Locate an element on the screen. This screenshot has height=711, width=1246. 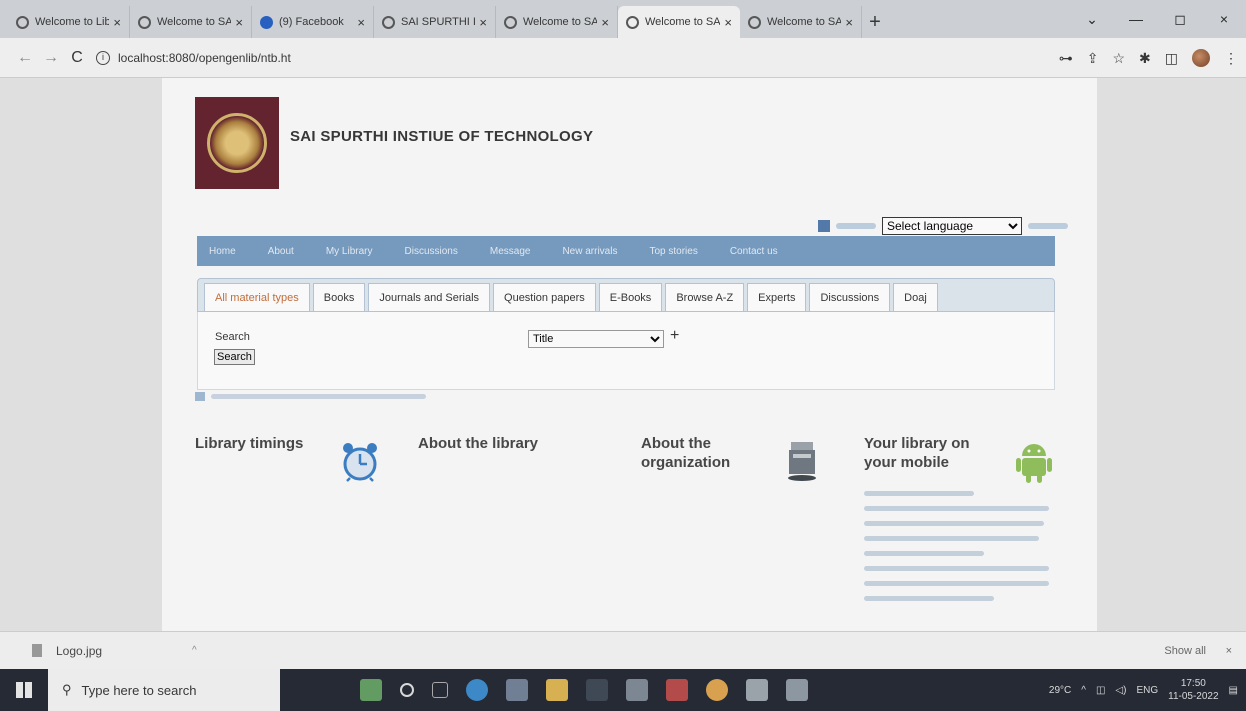
powered-by-text is located at coordinates (856, 226).